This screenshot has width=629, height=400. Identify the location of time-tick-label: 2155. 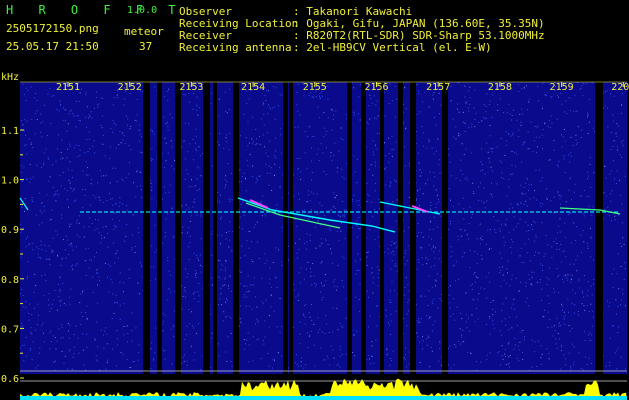
(315, 87).